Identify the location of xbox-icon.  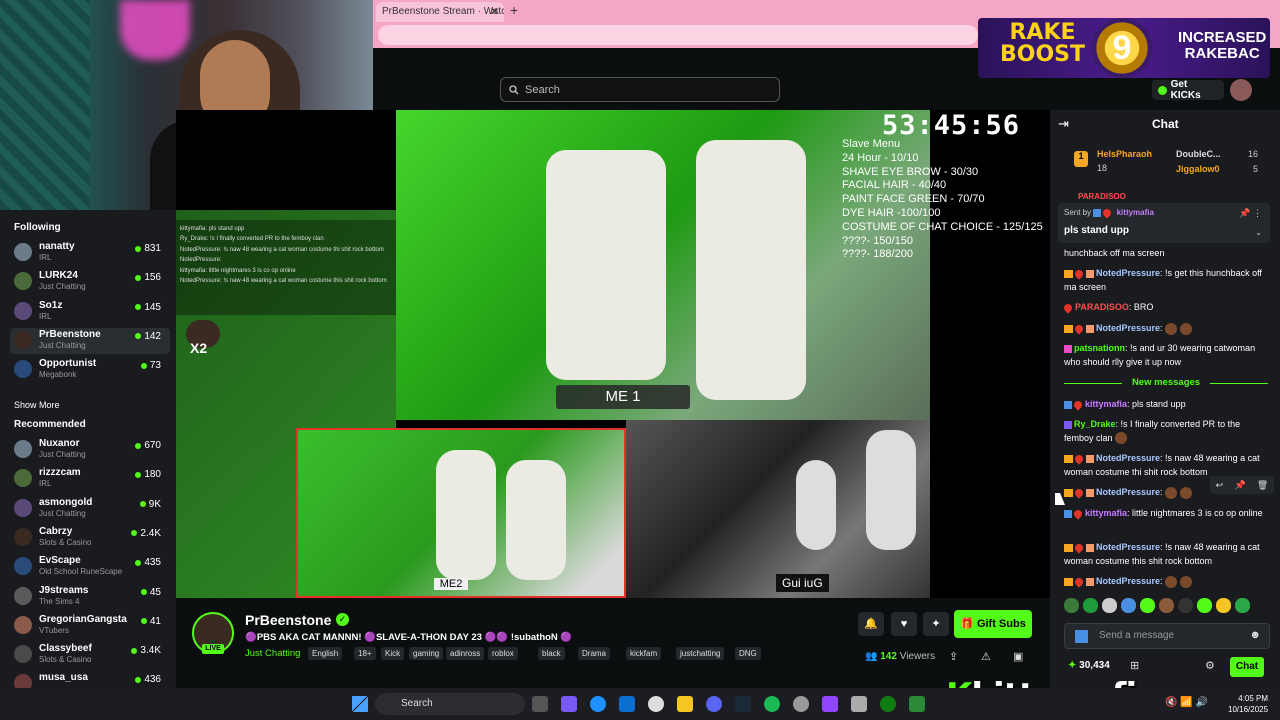
(888, 704).